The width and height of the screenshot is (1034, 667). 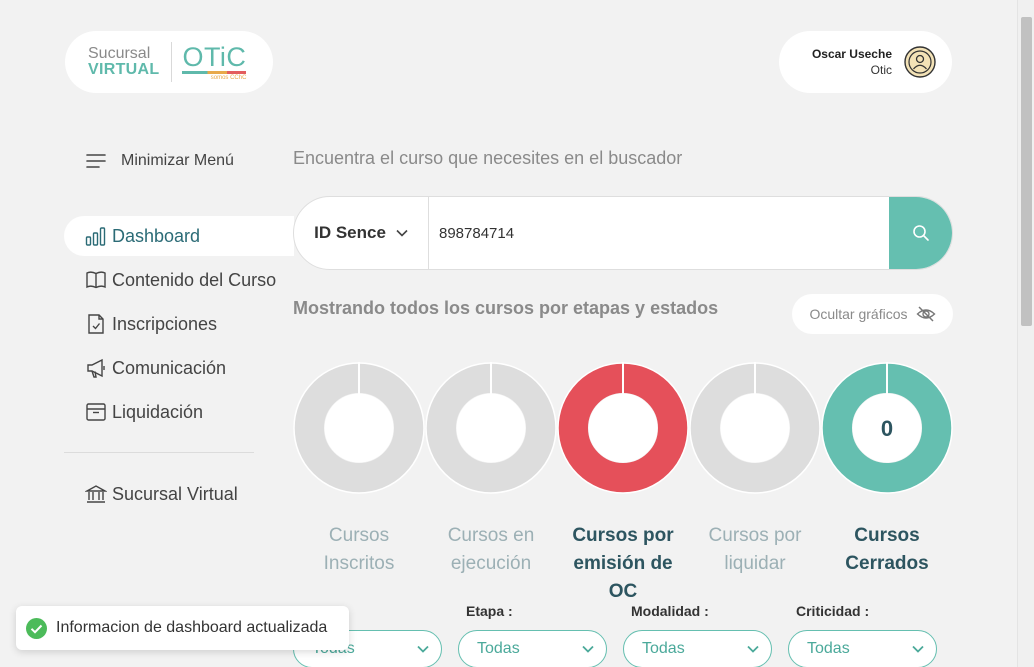 I want to click on donut-center-value: 0, so click(x=887, y=428).